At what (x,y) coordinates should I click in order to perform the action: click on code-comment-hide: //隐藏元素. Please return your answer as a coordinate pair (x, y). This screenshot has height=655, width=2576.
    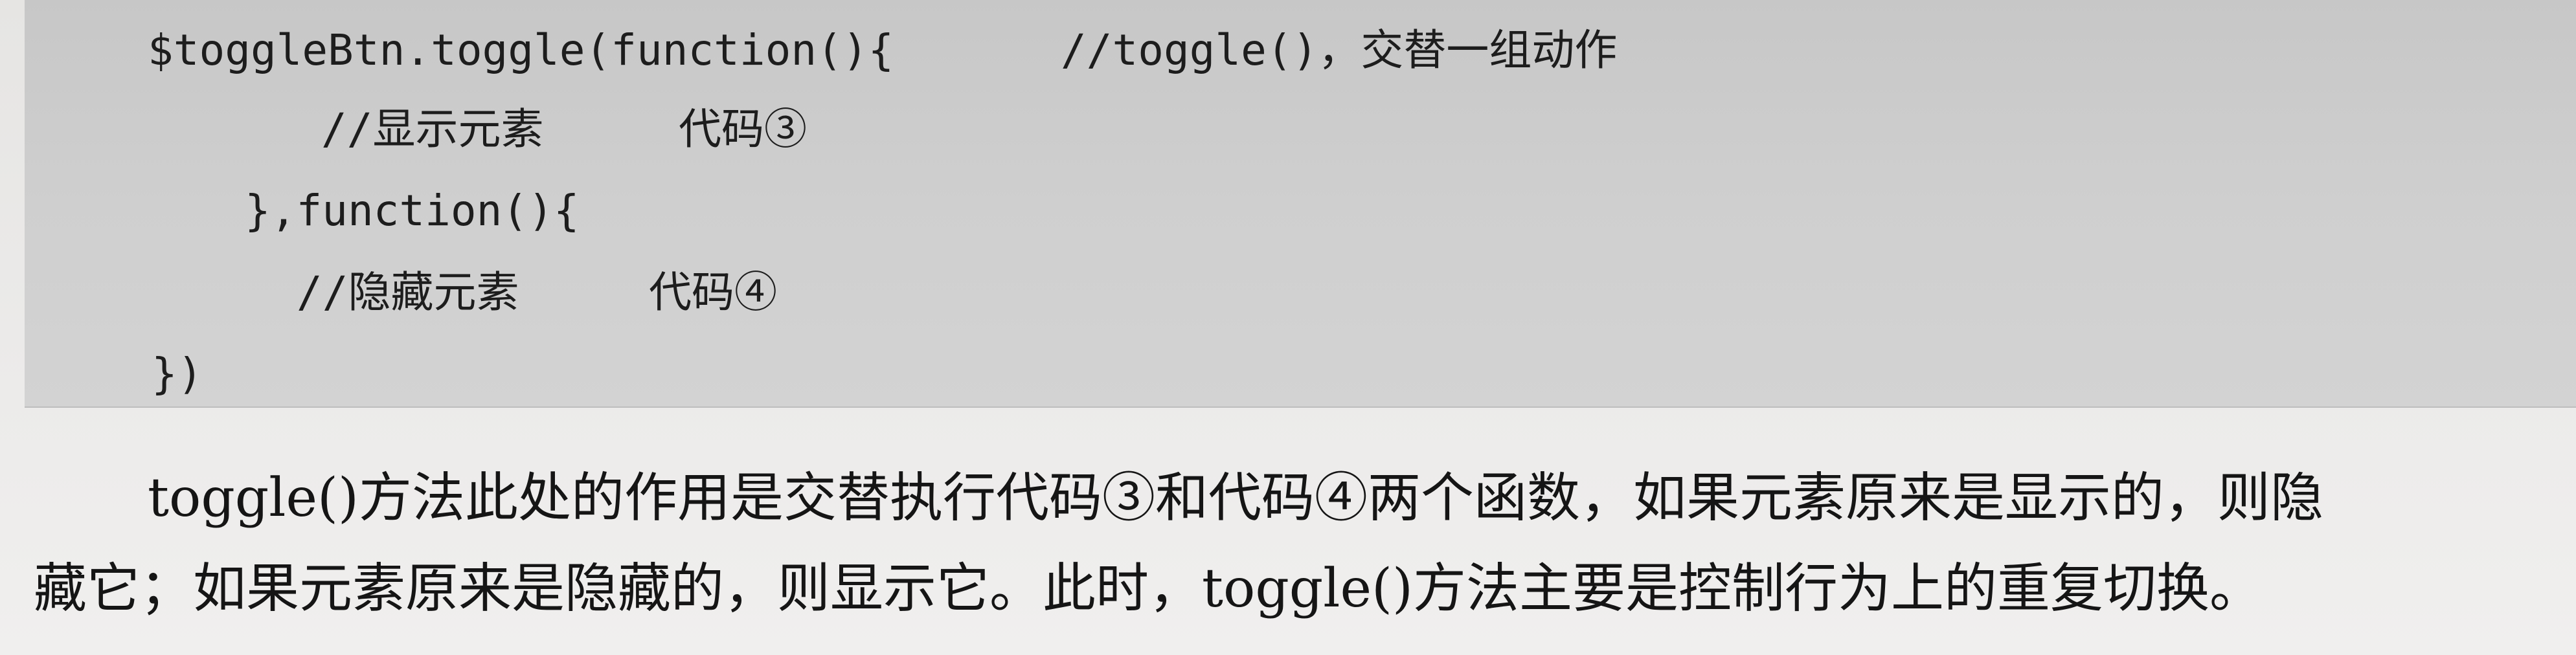
    Looking at the image, I should click on (408, 292).